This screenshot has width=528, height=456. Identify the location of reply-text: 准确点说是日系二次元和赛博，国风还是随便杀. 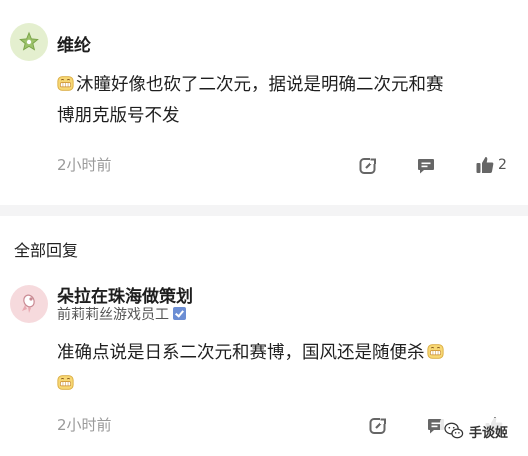
(287, 369).